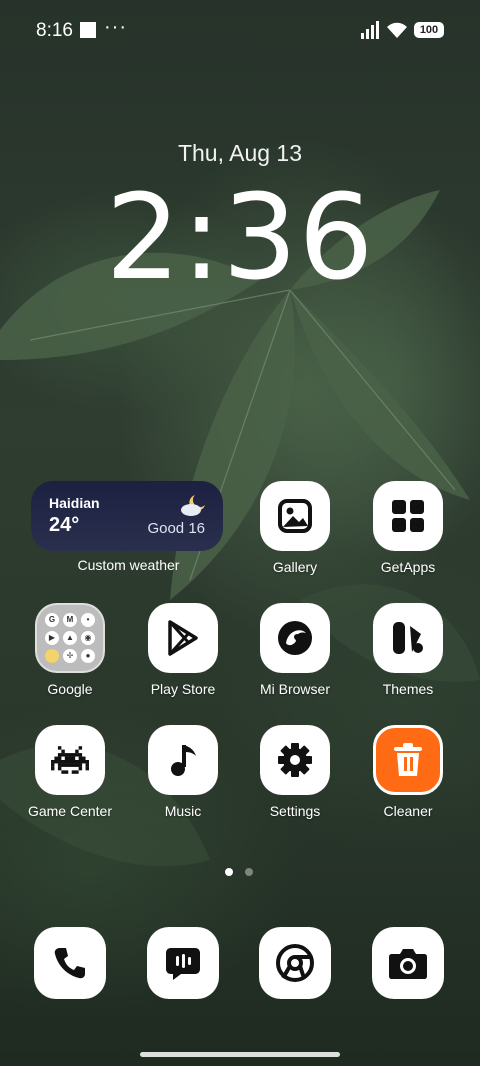 This screenshot has height=1066, width=480. What do you see at coordinates (240, 30) in the screenshot?
I see `status-bar: 8:16 ··· 100` at bounding box center [240, 30].